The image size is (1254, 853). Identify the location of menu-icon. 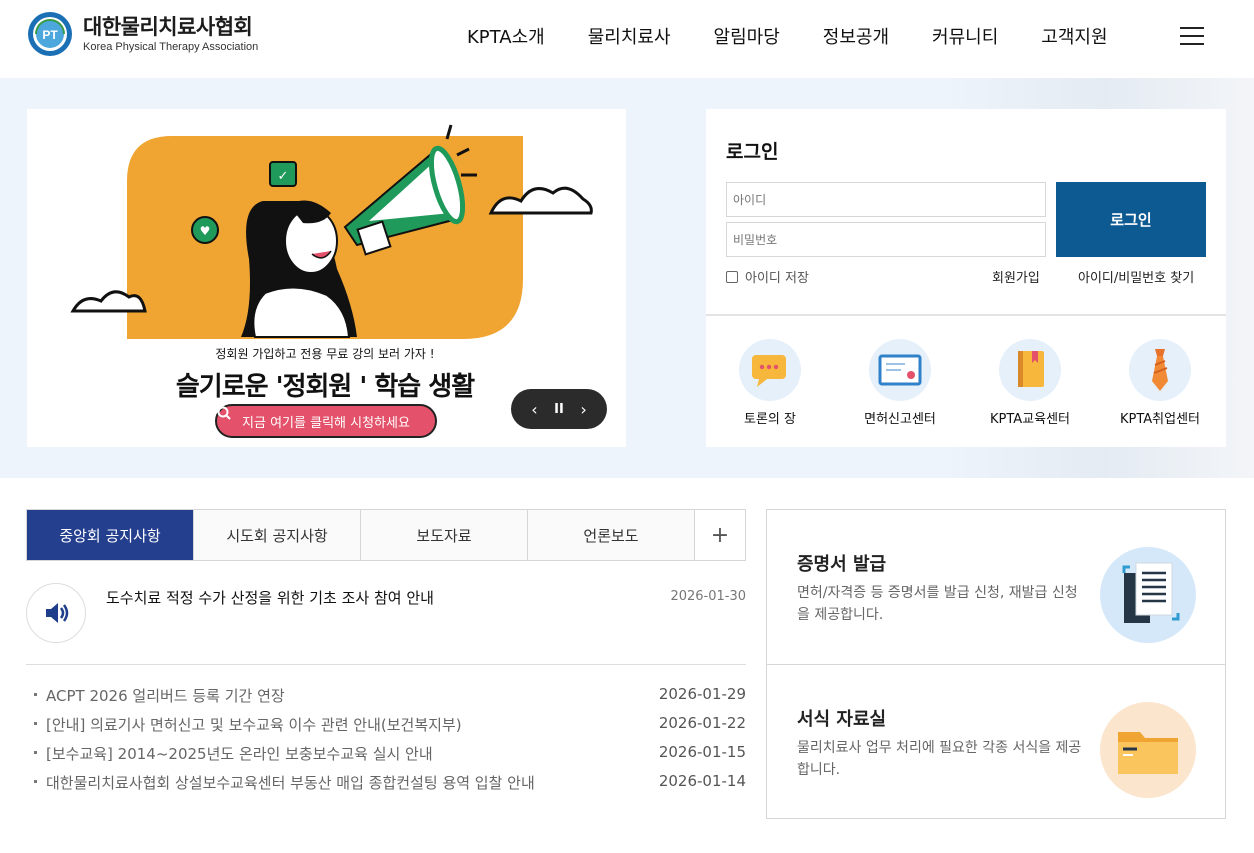
(1192, 37).